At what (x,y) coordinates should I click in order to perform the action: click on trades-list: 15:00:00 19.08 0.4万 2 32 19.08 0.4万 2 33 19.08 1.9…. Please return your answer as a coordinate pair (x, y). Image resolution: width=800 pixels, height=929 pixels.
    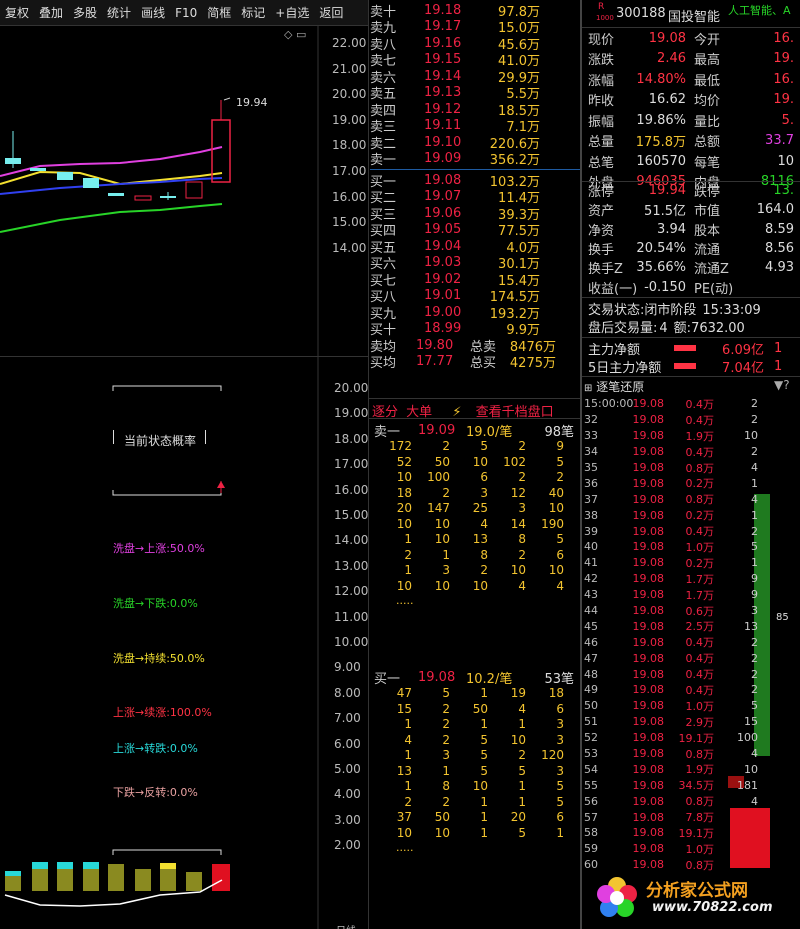
    Looking at the image, I should click on (679, 634).